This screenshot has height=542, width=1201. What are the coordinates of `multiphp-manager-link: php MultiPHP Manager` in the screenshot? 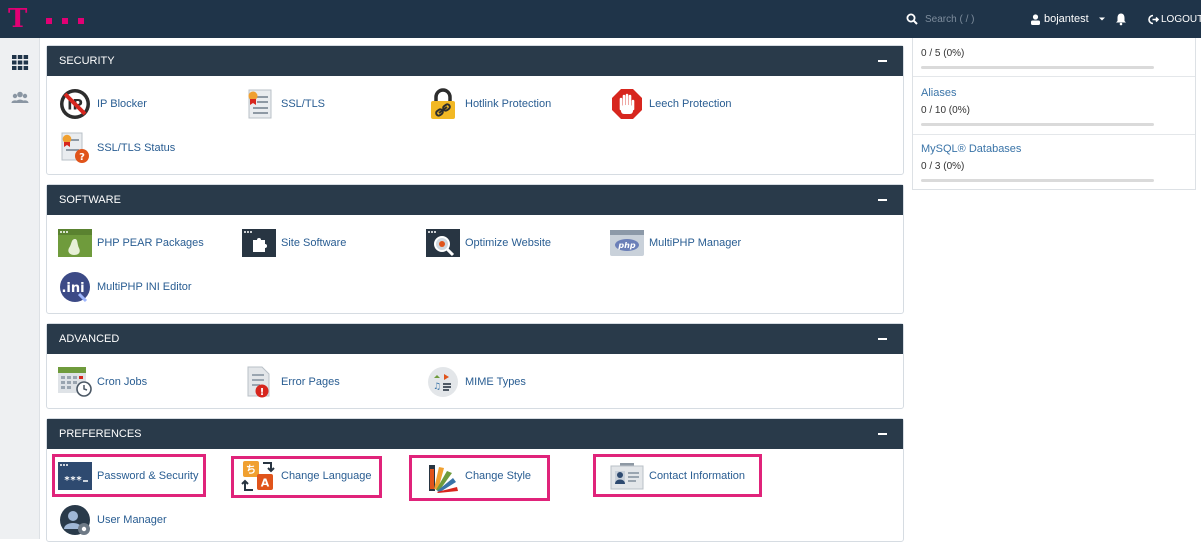 It's located at (674, 243).